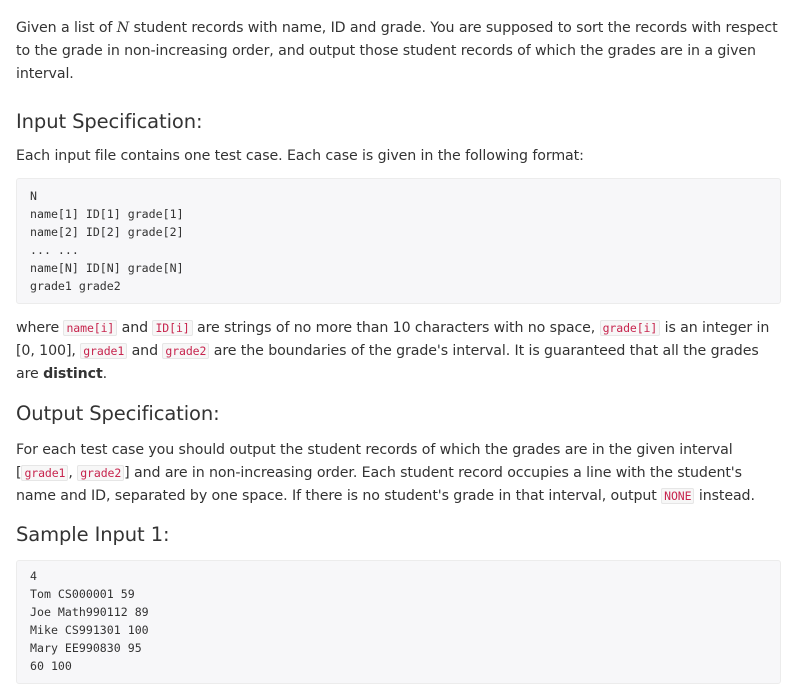  I want to click on output-text-4: instead., so click(724, 496).